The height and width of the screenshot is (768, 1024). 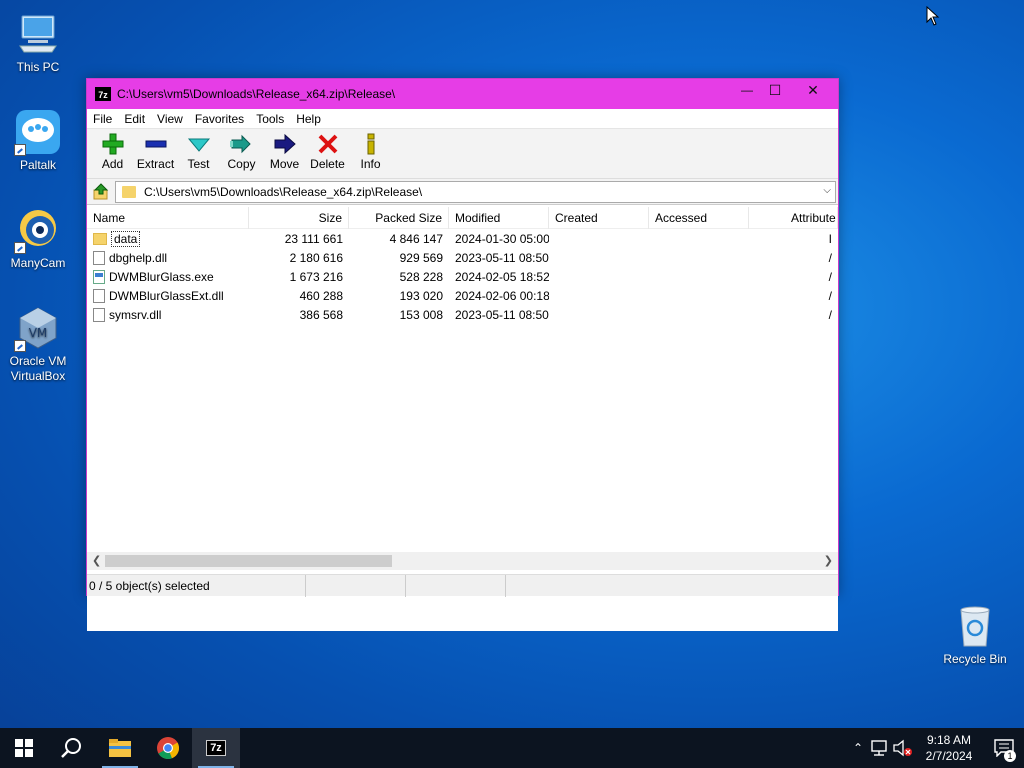 What do you see at coordinates (502, 295) in the screenshot?
I see `file-modified: 2024-02-06 00:18` at bounding box center [502, 295].